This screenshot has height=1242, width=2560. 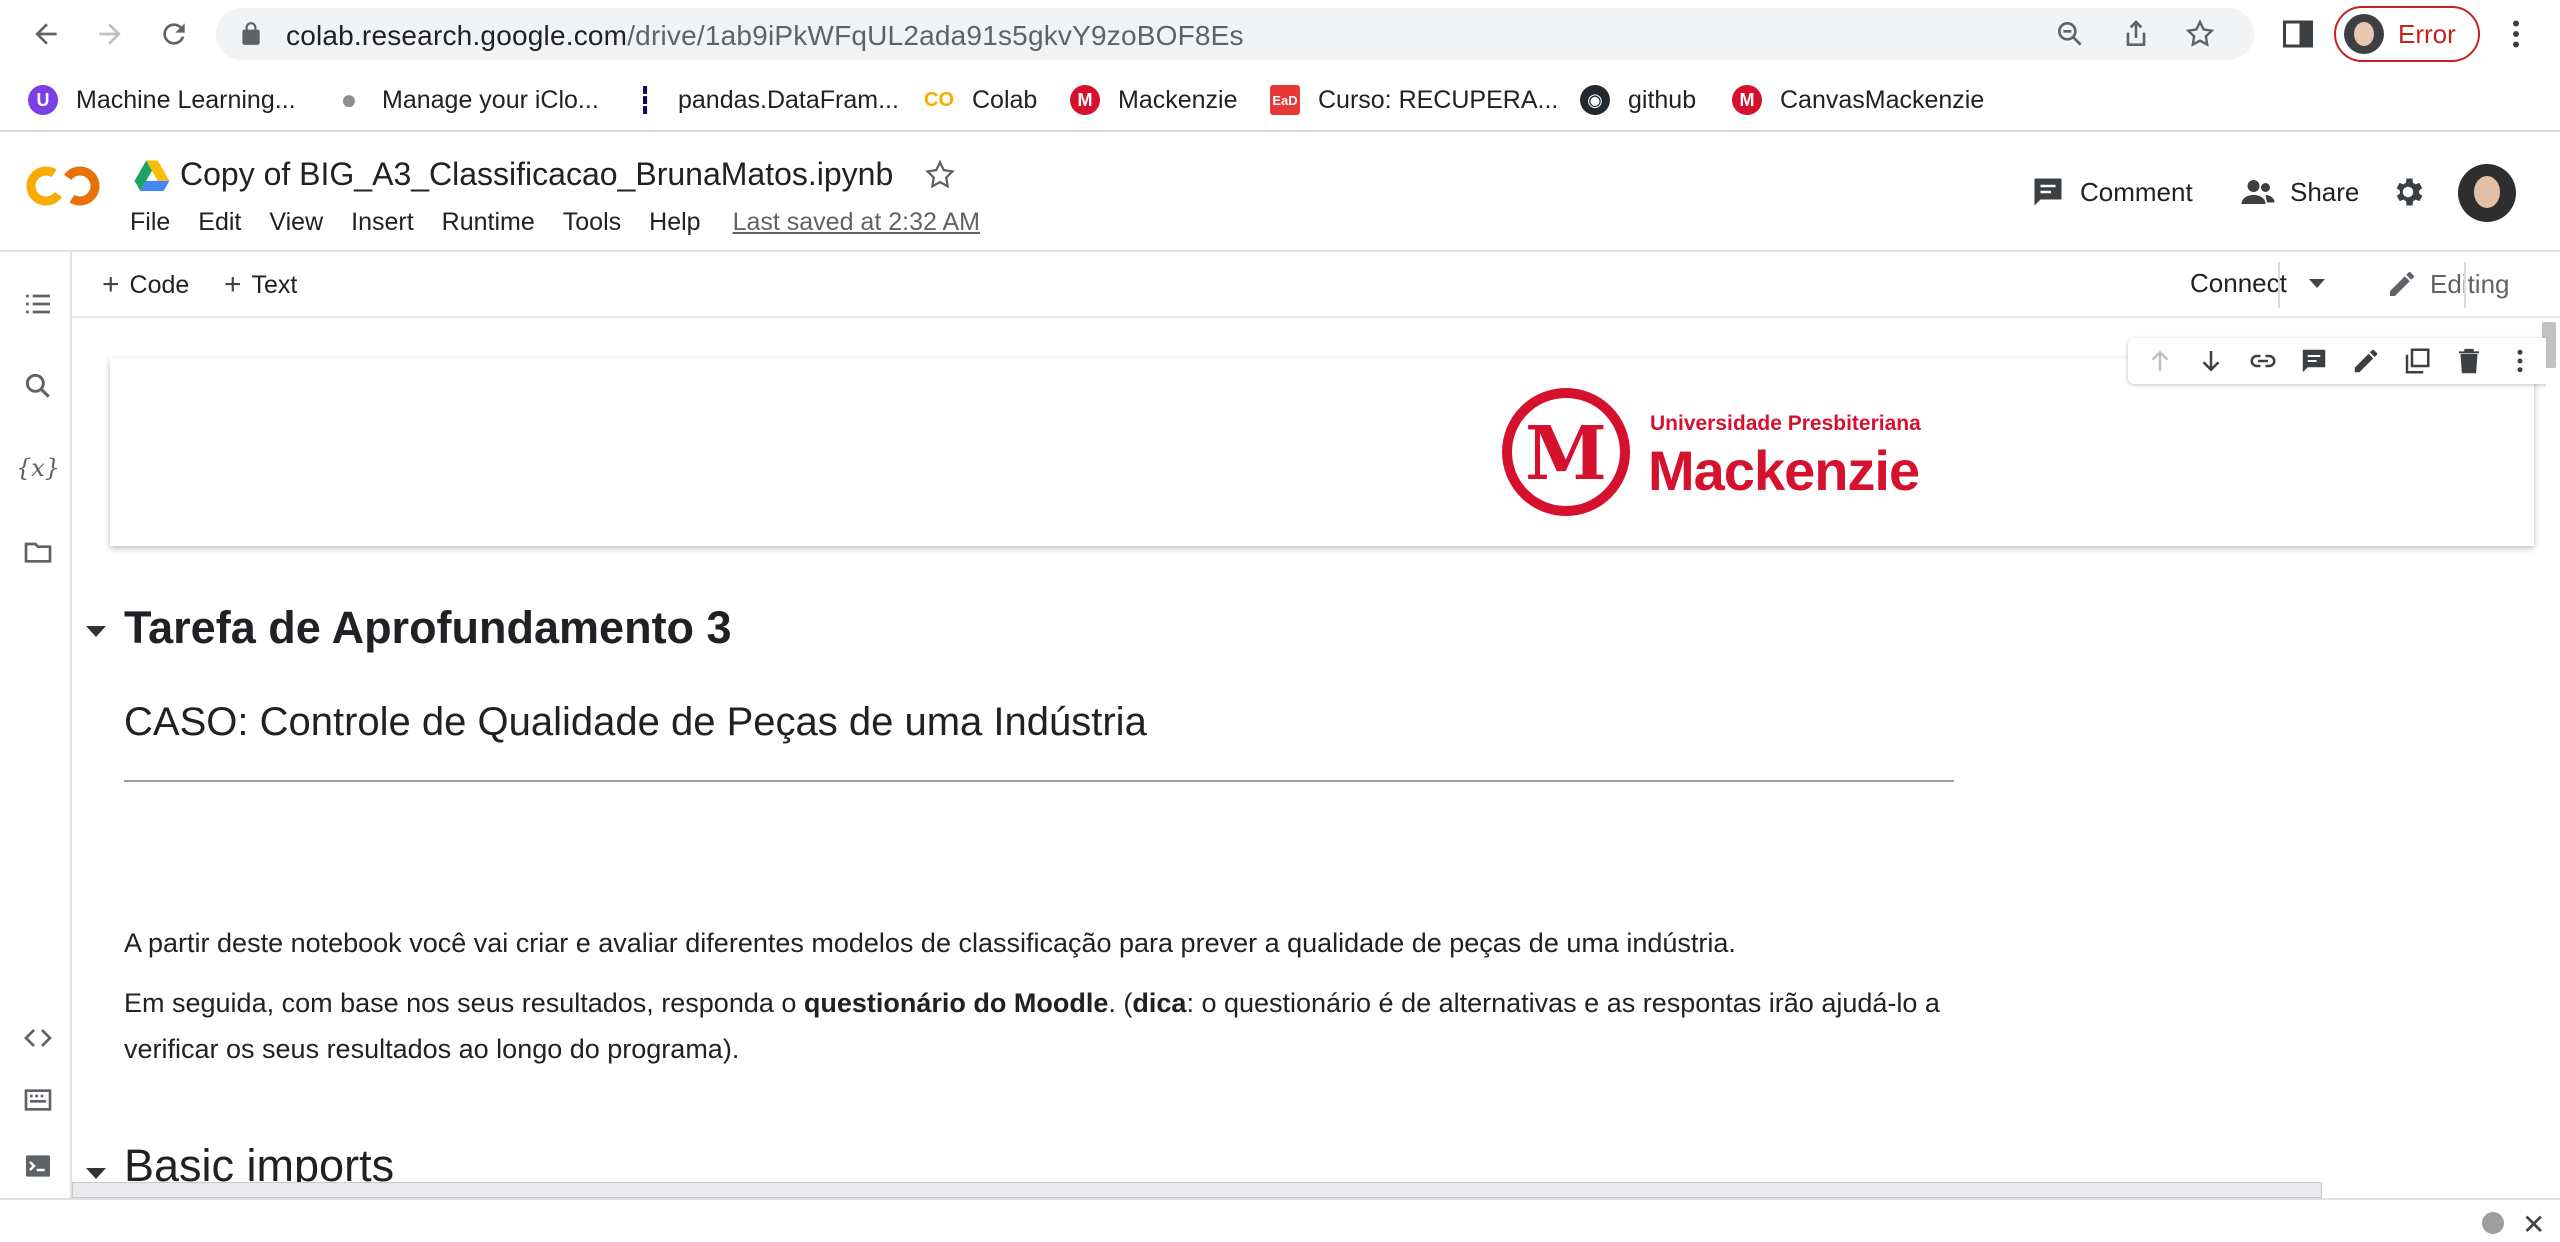 What do you see at coordinates (2316, 283) in the screenshot?
I see `chevron-down-icon` at bounding box center [2316, 283].